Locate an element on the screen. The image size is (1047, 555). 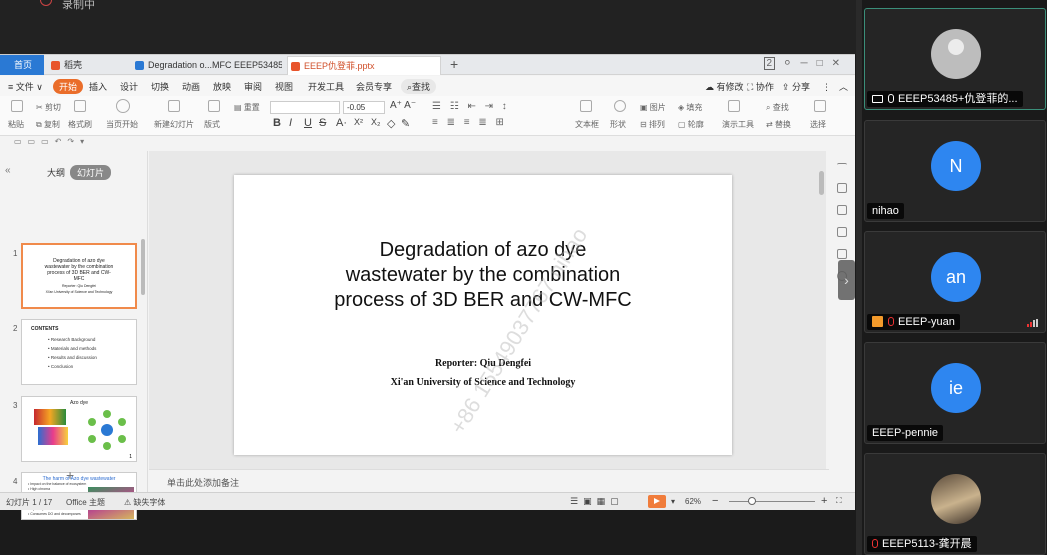
participant-tile: N nihao is located at coordinates (955, 171).